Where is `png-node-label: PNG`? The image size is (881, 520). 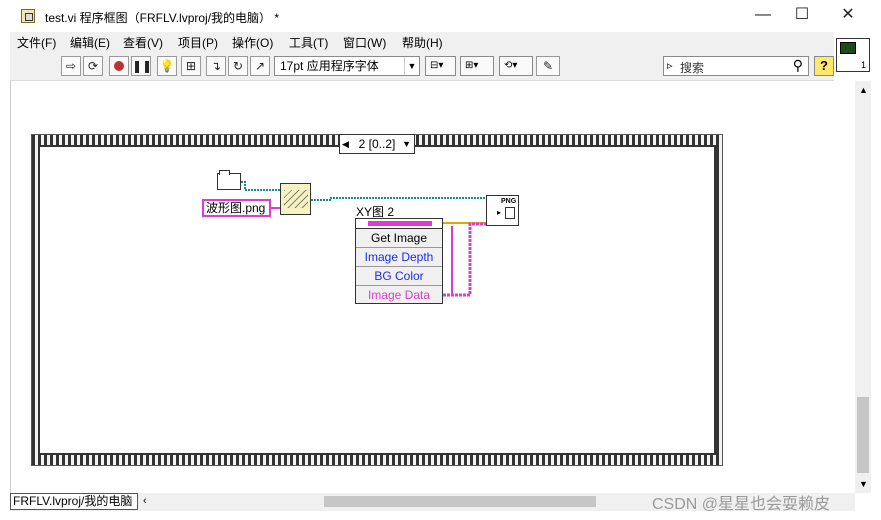 png-node-label: PNG is located at coordinates (509, 201).